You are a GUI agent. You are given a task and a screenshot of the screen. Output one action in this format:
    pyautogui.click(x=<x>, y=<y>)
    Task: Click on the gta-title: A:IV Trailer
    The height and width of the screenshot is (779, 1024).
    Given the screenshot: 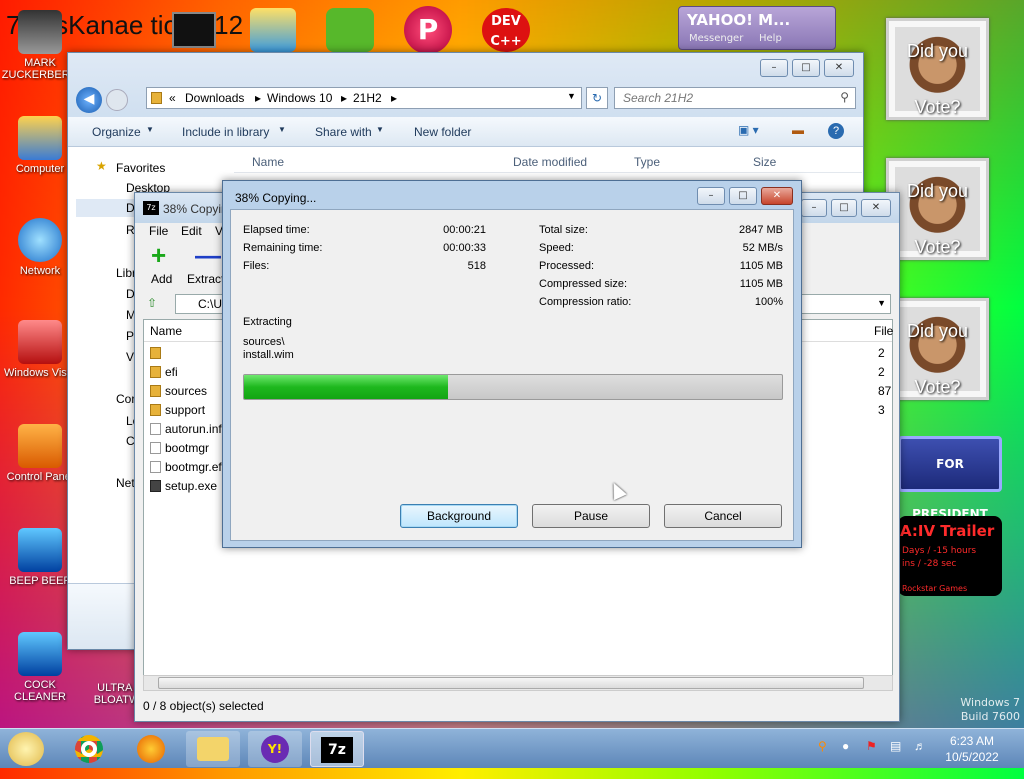 What is the action you would take?
    pyautogui.click(x=947, y=531)
    